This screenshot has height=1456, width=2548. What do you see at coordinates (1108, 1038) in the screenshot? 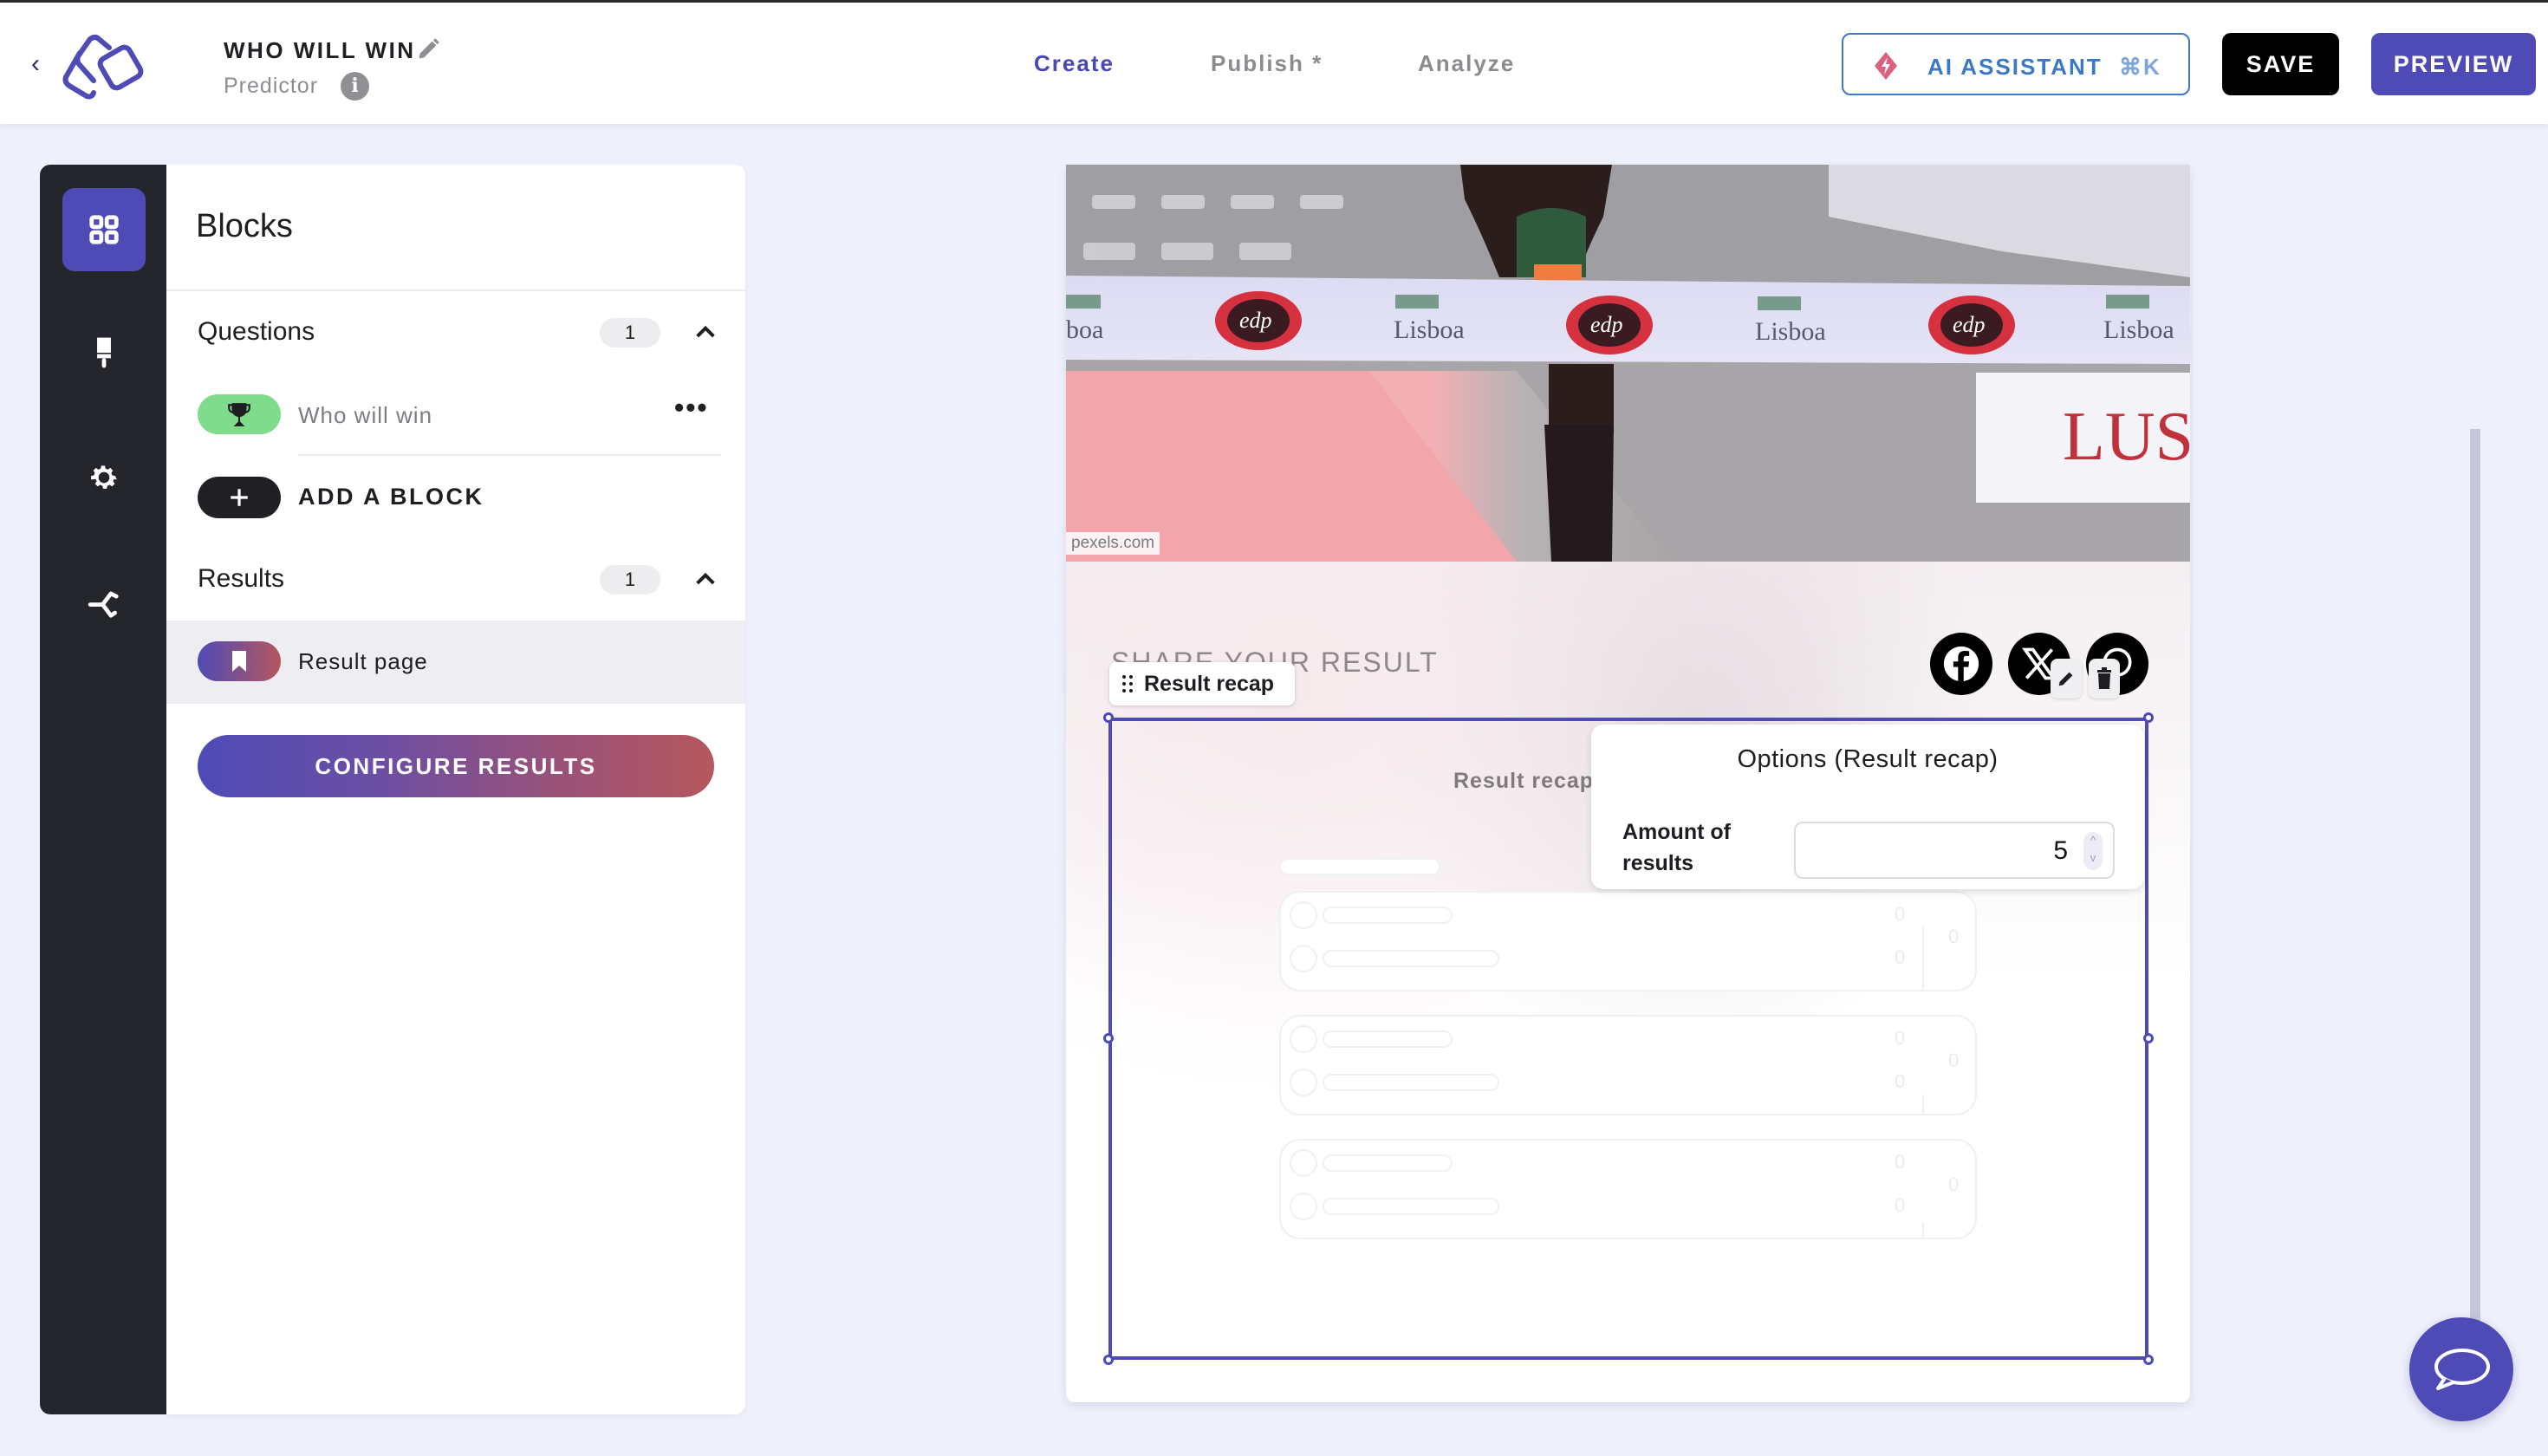
I see `resize-handle-left` at bounding box center [1108, 1038].